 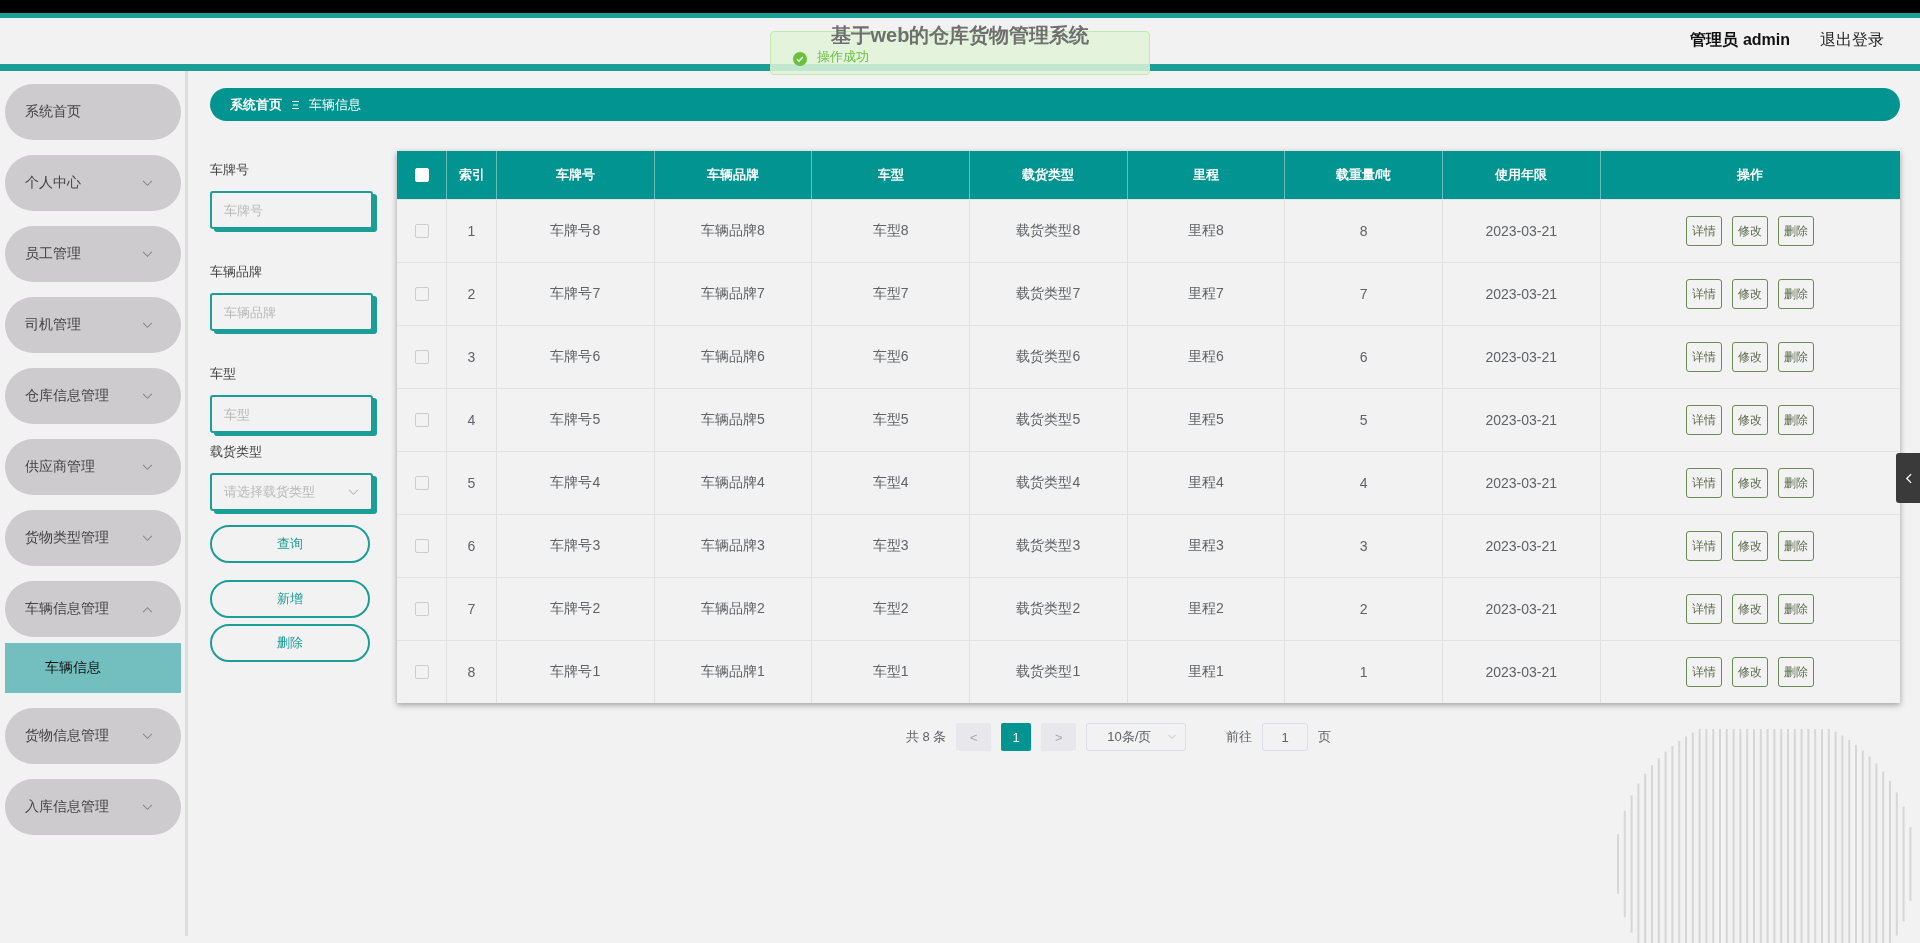 What do you see at coordinates (891, 175) in the screenshot?
I see `column-header: 车型` at bounding box center [891, 175].